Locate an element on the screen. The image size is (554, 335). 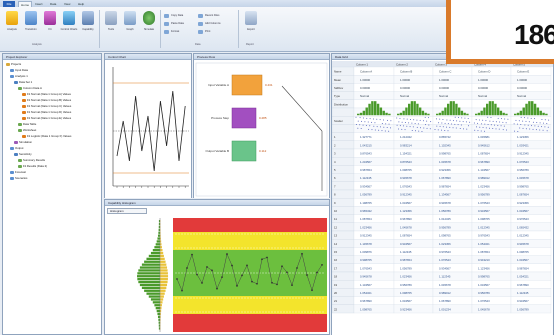
grid-cell: 0.965432 is located at coordinates (366, 211).